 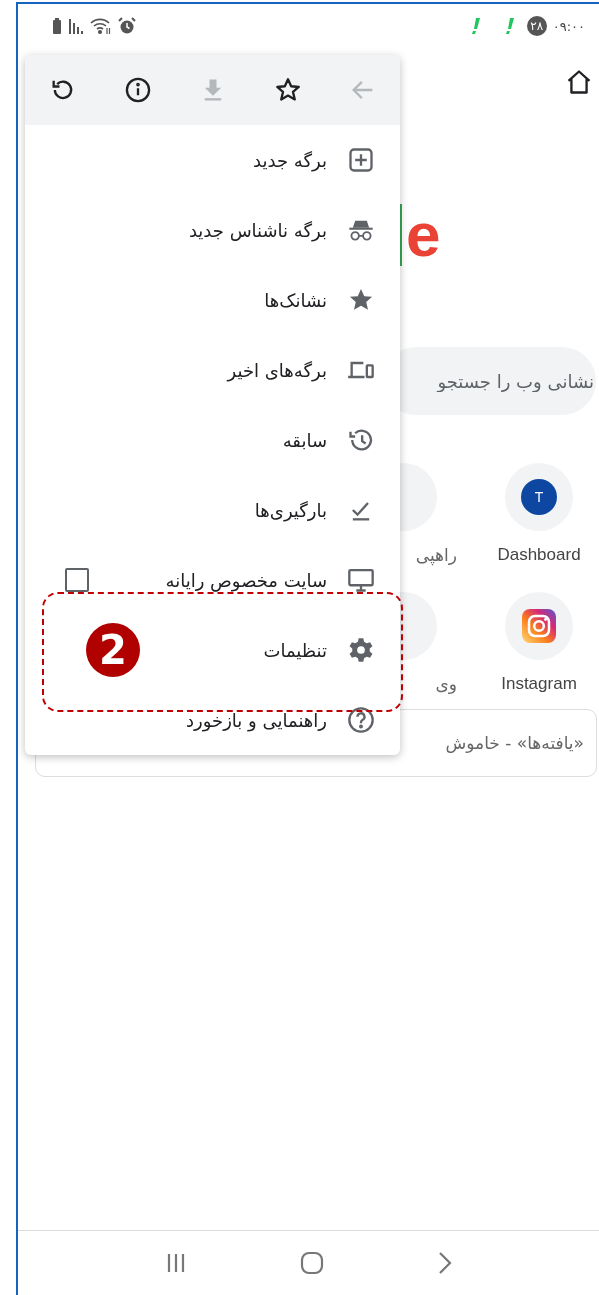 I want to click on battery-icon, so click(x=57, y=26).